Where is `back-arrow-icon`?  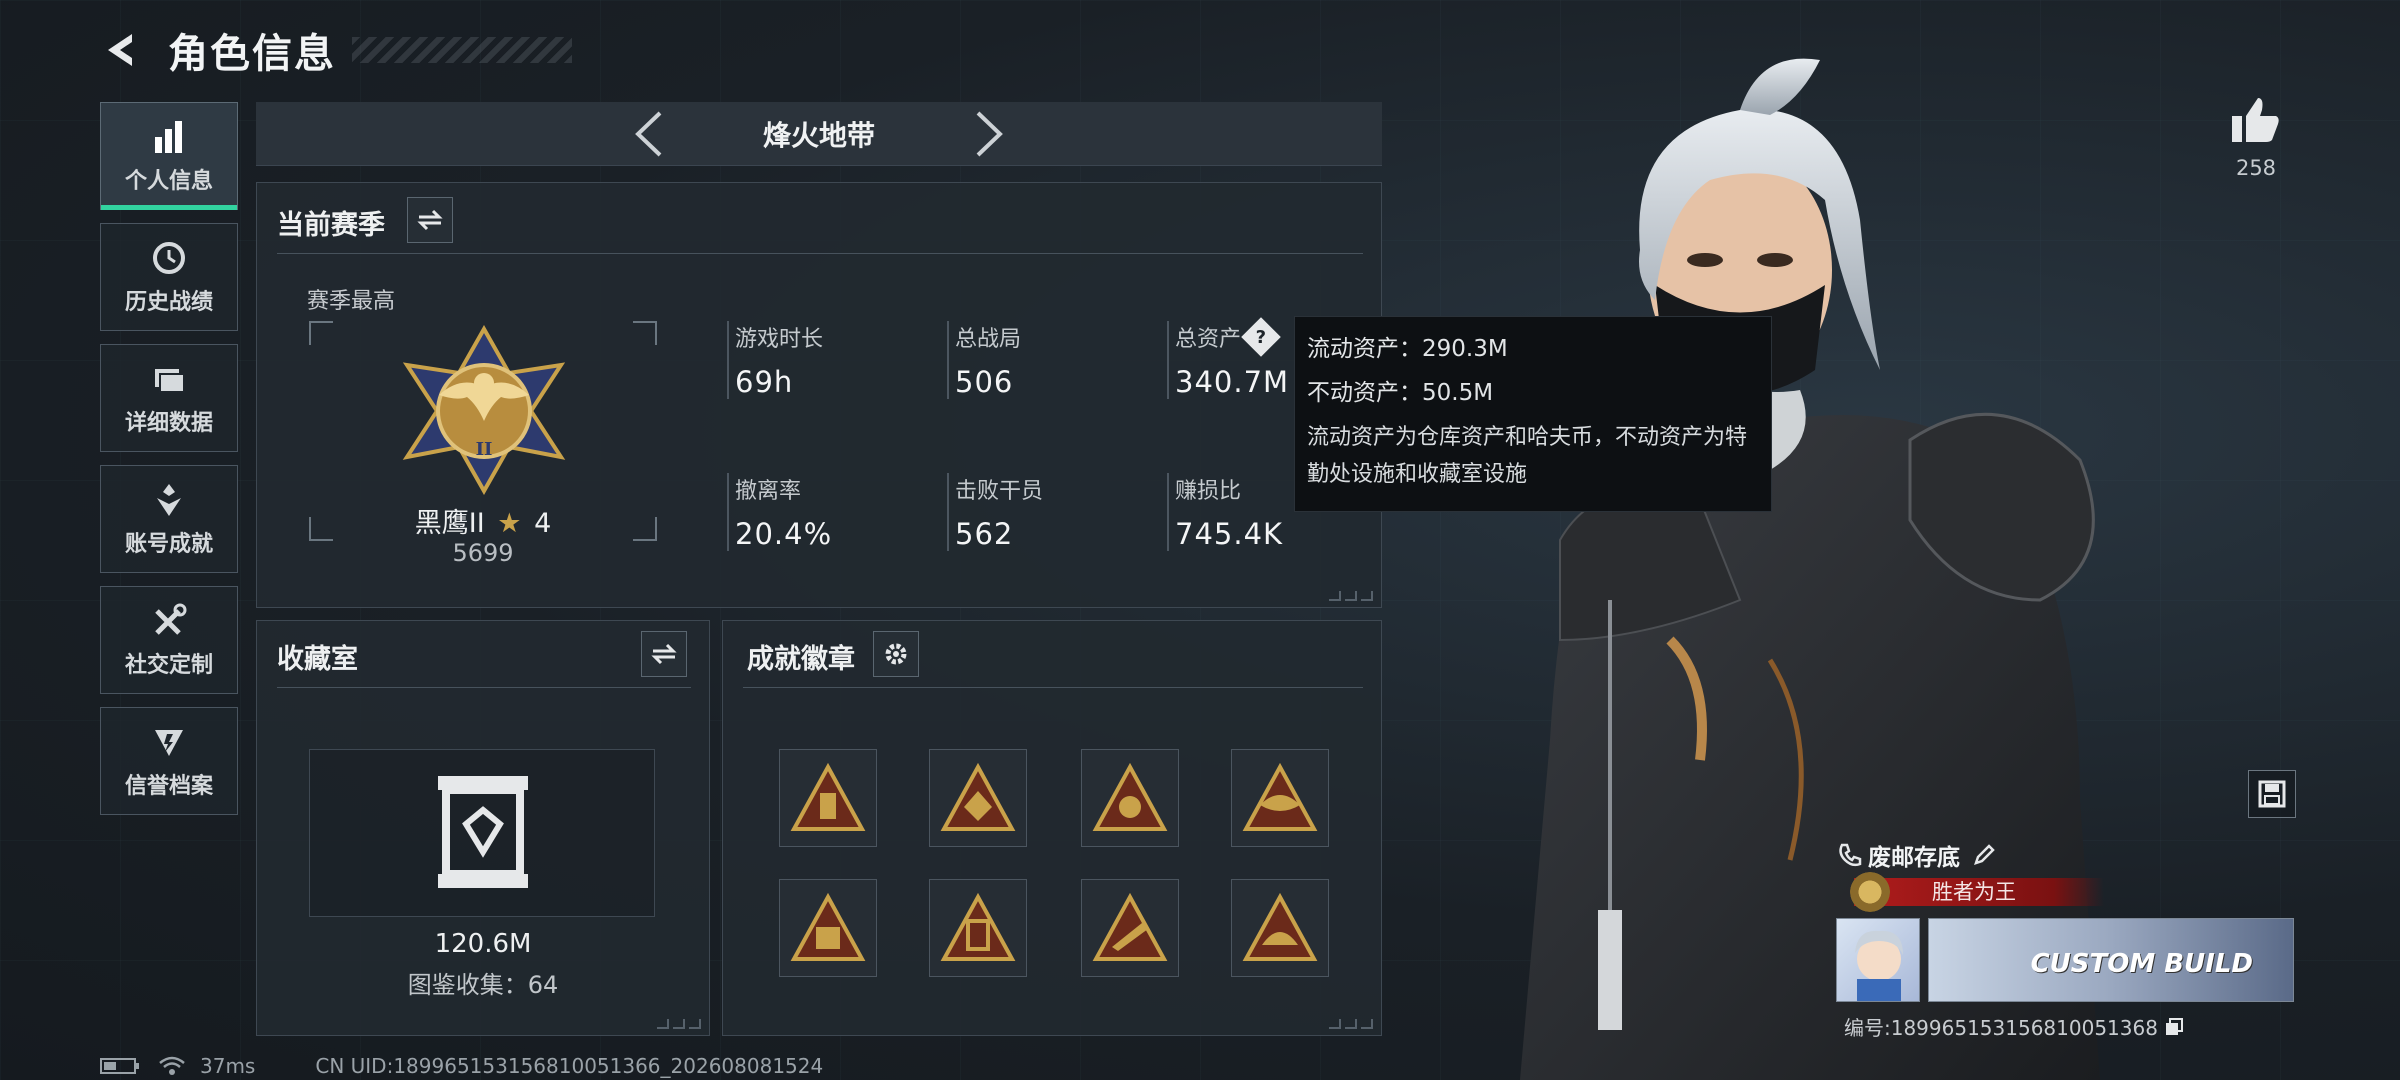 back-arrow-icon is located at coordinates (122, 50).